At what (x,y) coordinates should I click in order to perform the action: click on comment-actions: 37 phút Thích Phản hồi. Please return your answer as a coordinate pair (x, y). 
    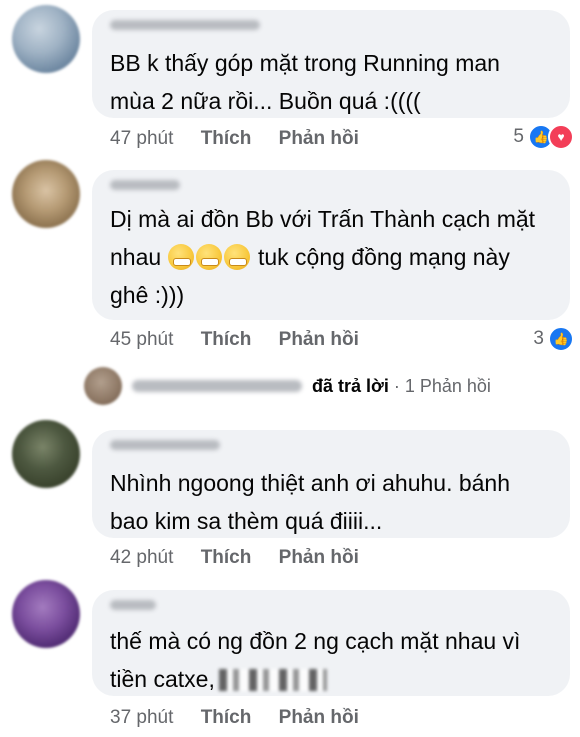
    Looking at the image, I should click on (245, 718).